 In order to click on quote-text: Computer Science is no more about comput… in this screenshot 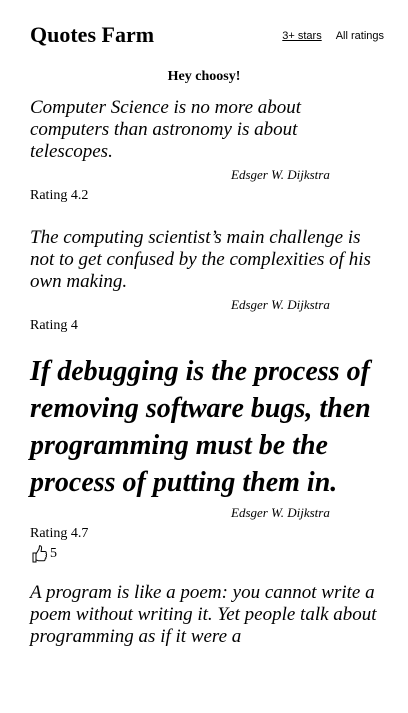, I will do `click(166, 129)`.